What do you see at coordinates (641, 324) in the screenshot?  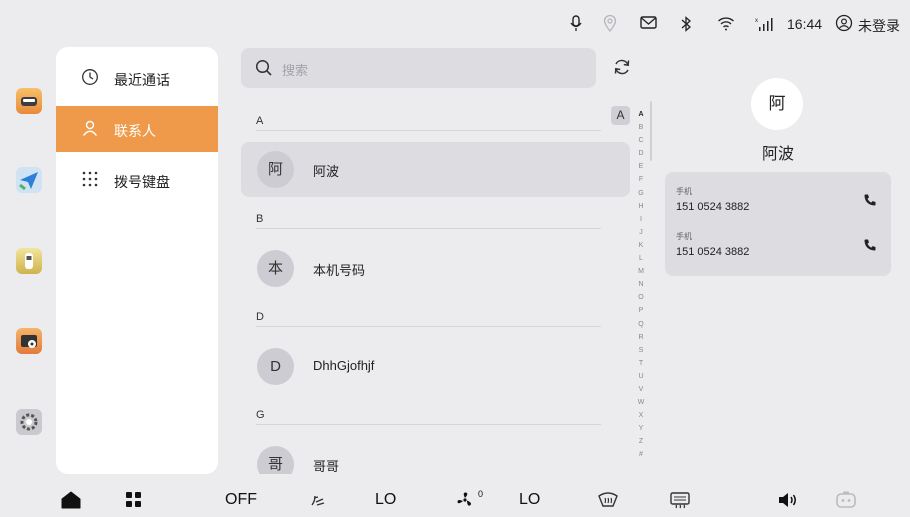 I see `alphabet-letter: Q` at bounding box center [641, 324].